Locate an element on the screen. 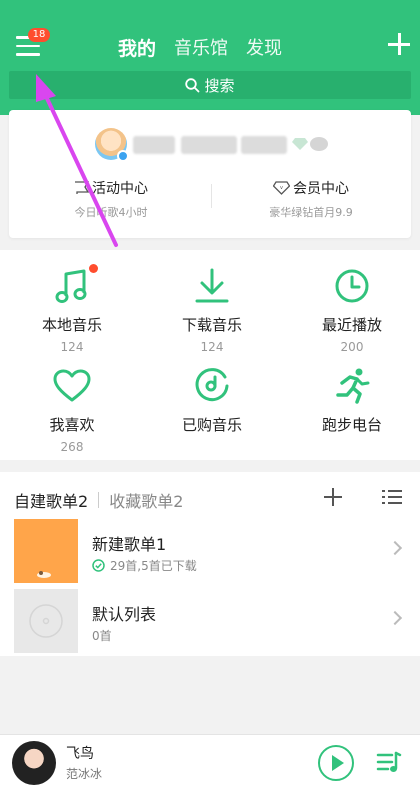 The width and height of the screenshot is (420, 795). tab-separator is located at coordinates (99, 500).